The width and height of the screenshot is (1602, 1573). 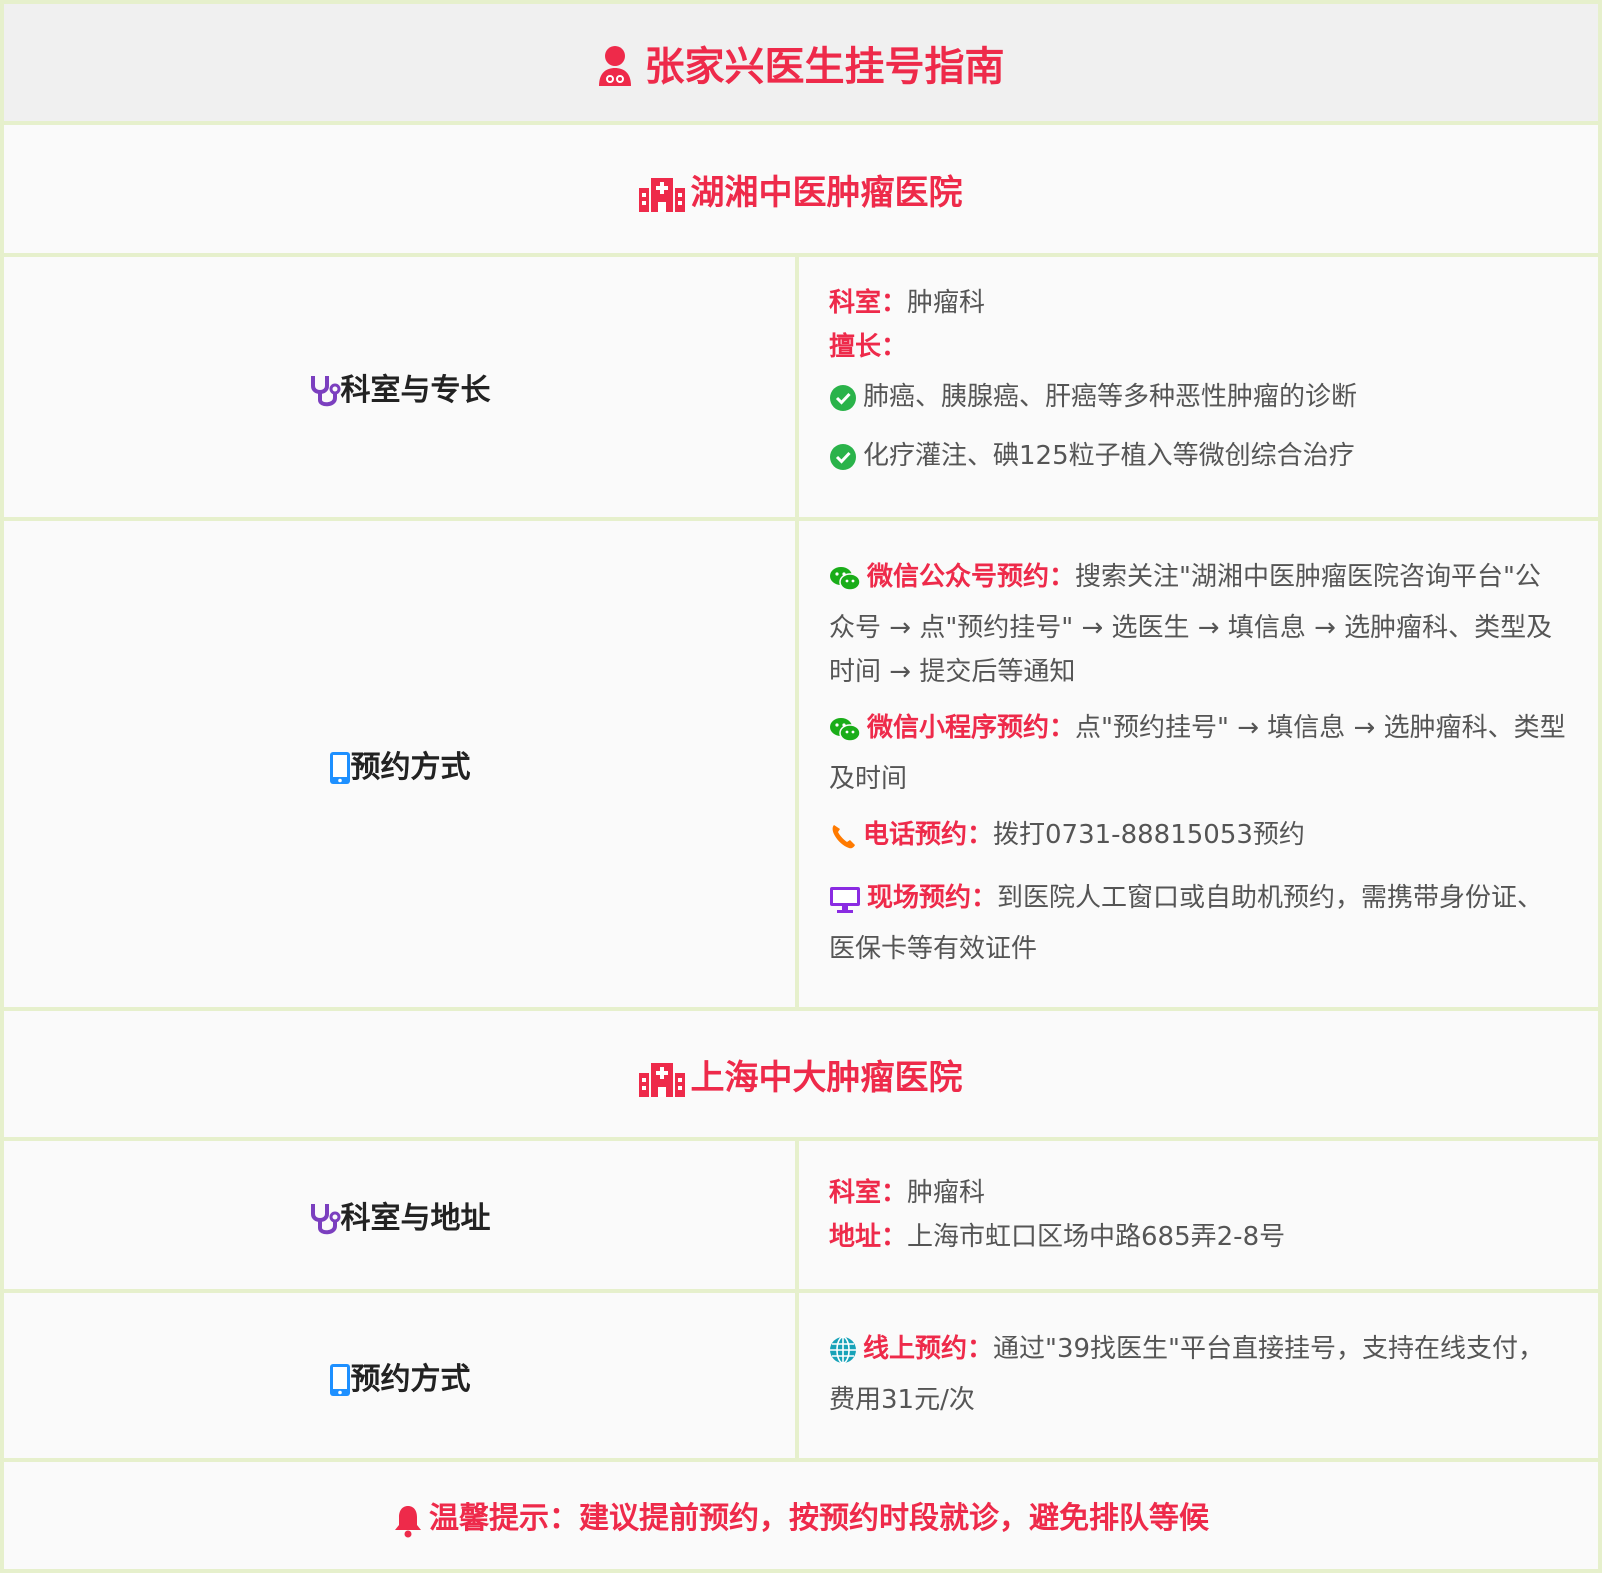 I want to click on booking-method: 微信小程序预约：点"预约挂号" → 填信息 → 选肿瘤科、类型及时间, so click(x=1197, y=753).